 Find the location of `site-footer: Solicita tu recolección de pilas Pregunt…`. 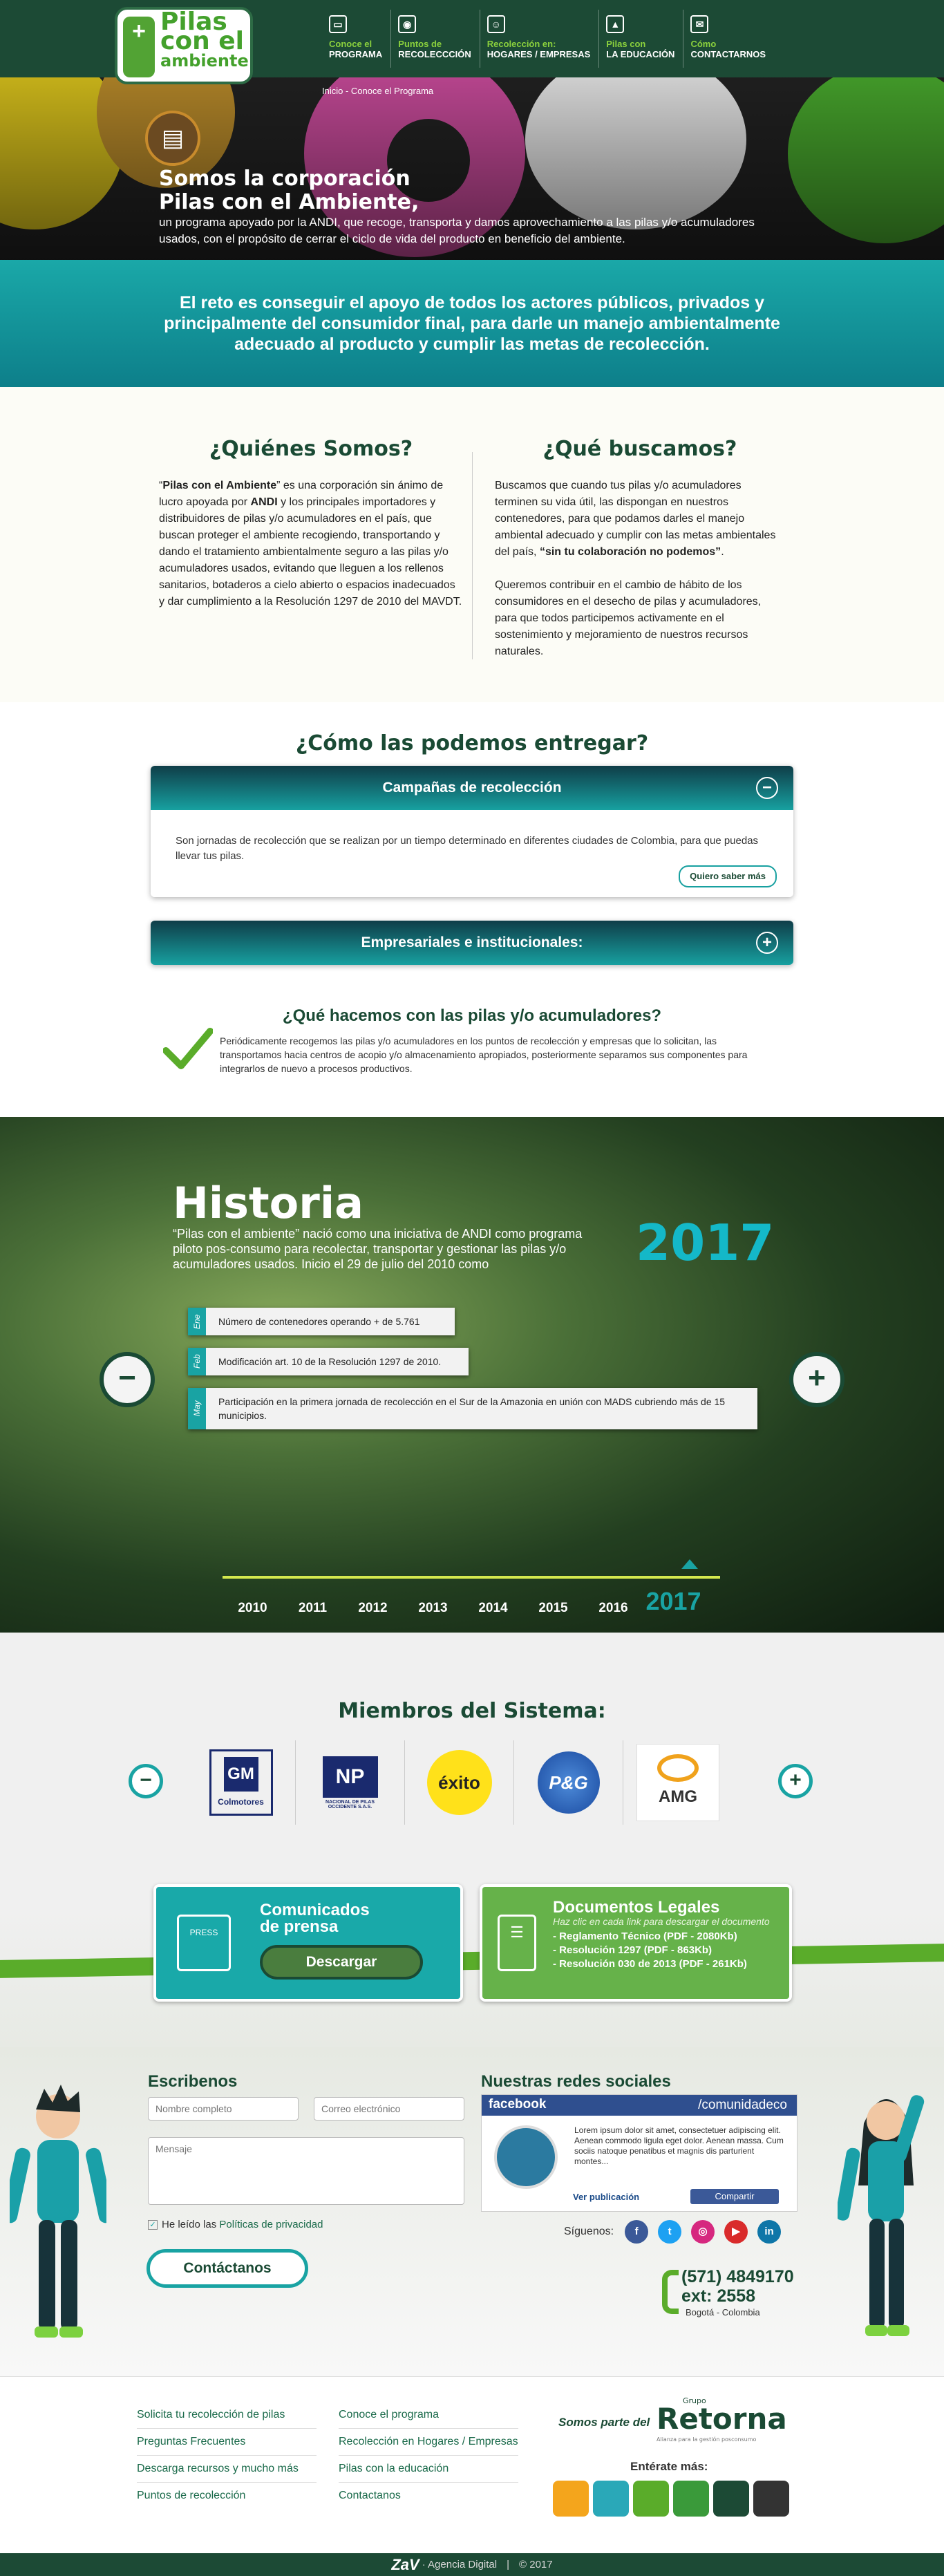

site-footer: Solicita tu recolección de pilas Pregunt… is located at coordinates (472, 2464).